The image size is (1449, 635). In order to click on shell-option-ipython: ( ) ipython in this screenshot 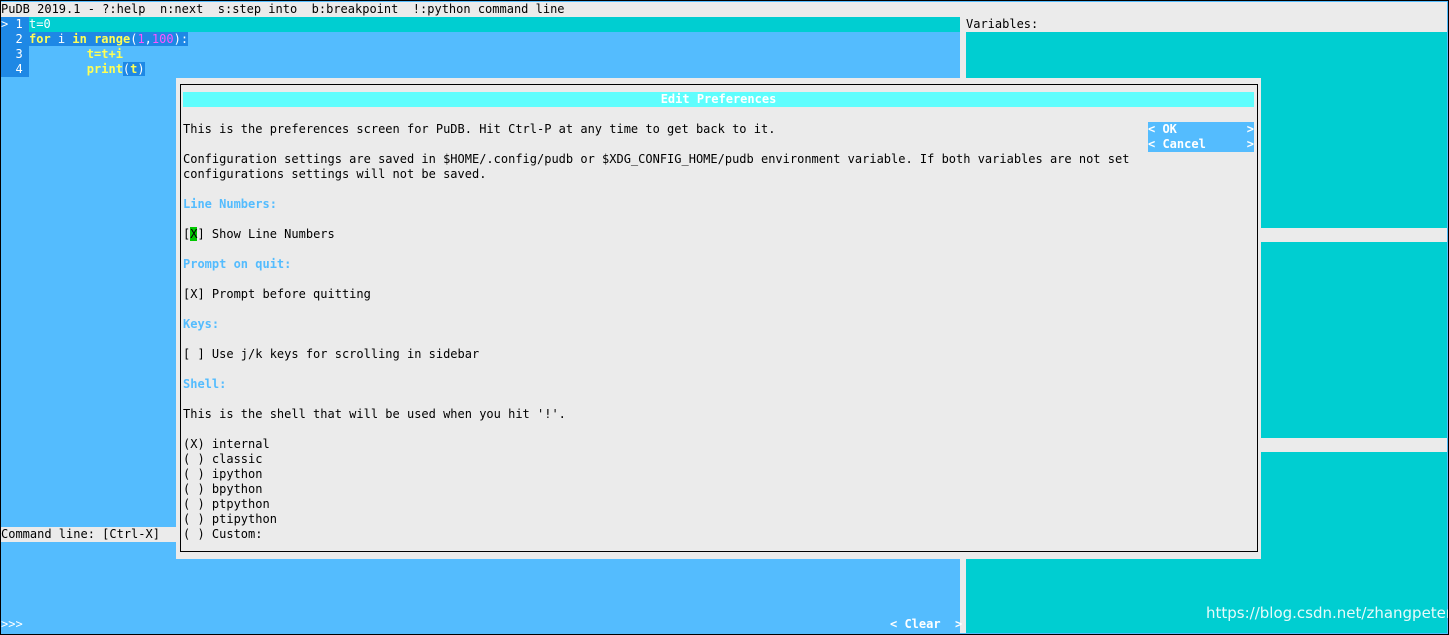, I will do `click(222, 474)`.